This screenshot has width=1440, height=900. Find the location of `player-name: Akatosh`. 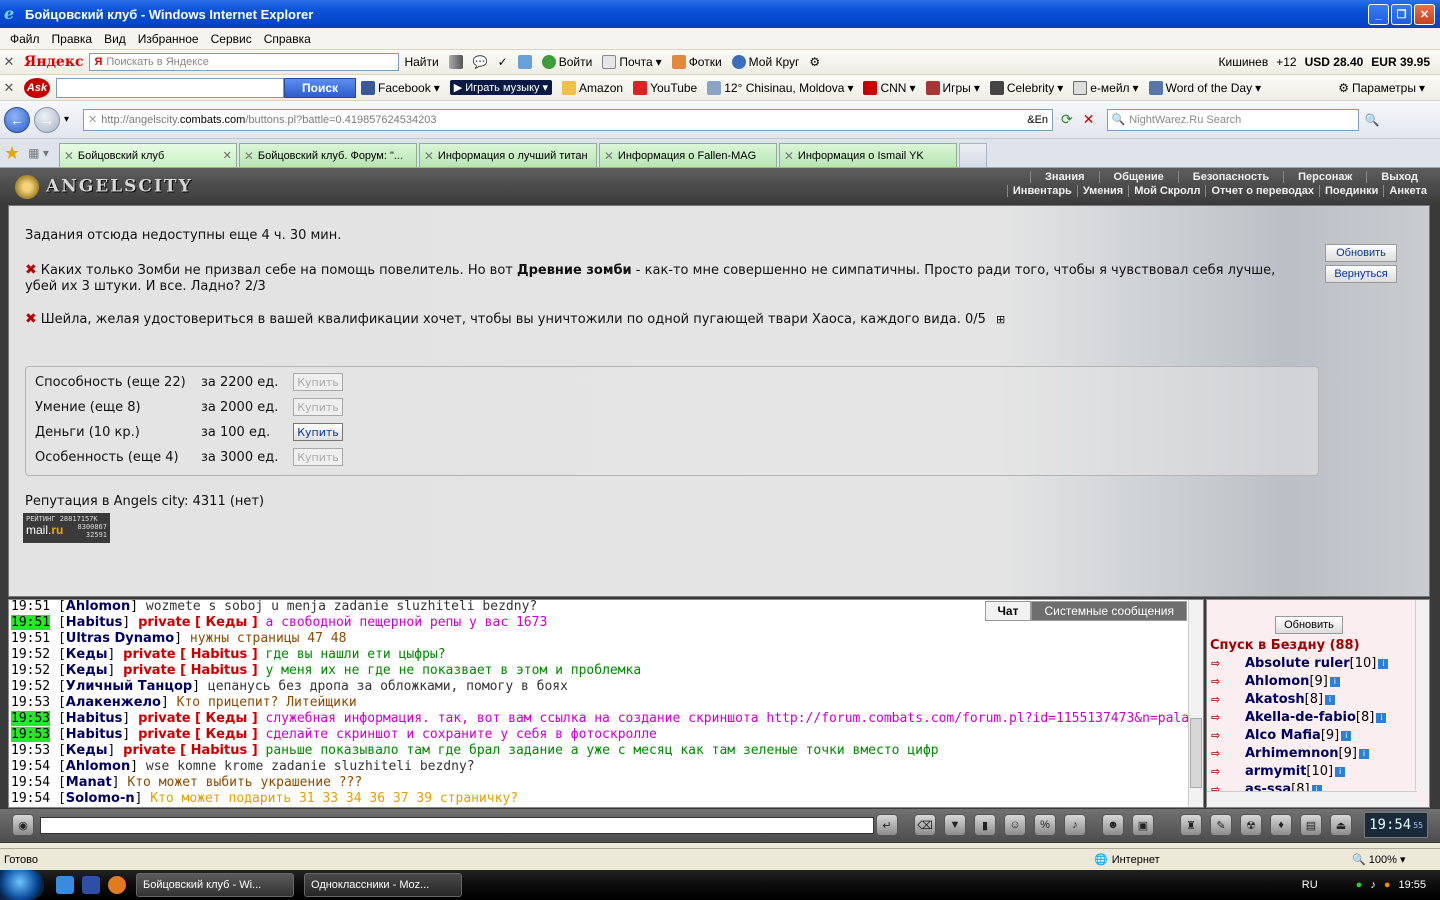

player-name: Akatosh is located at coordinates (1275, 699).